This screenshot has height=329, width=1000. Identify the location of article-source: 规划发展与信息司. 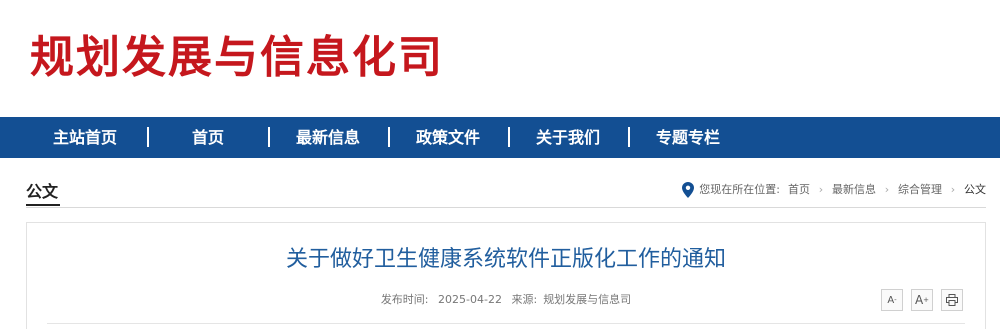
(587, 299).